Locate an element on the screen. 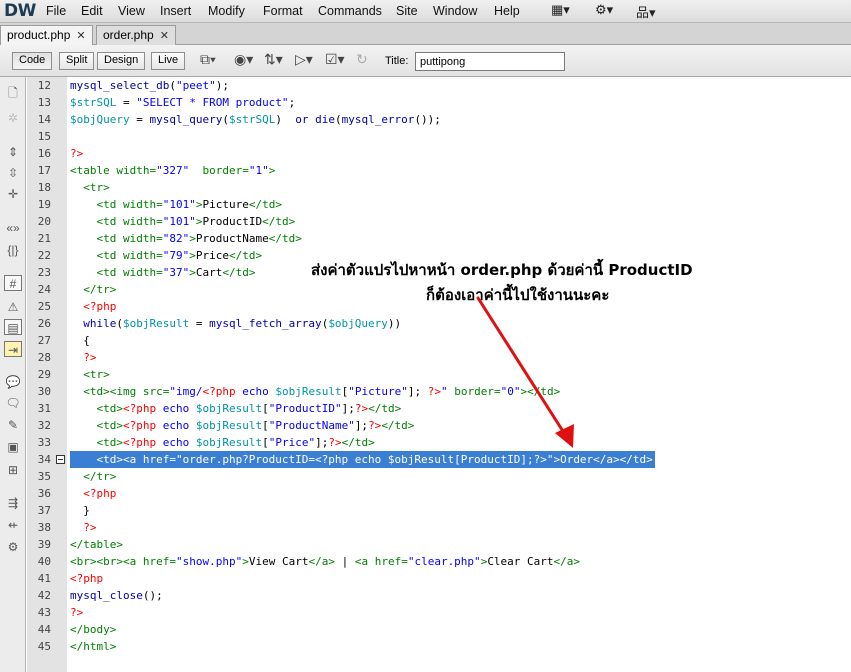 This screenshot has width=851, height=672. preview-browser-icon: ◉▾ is located at coordinates (243, 59).